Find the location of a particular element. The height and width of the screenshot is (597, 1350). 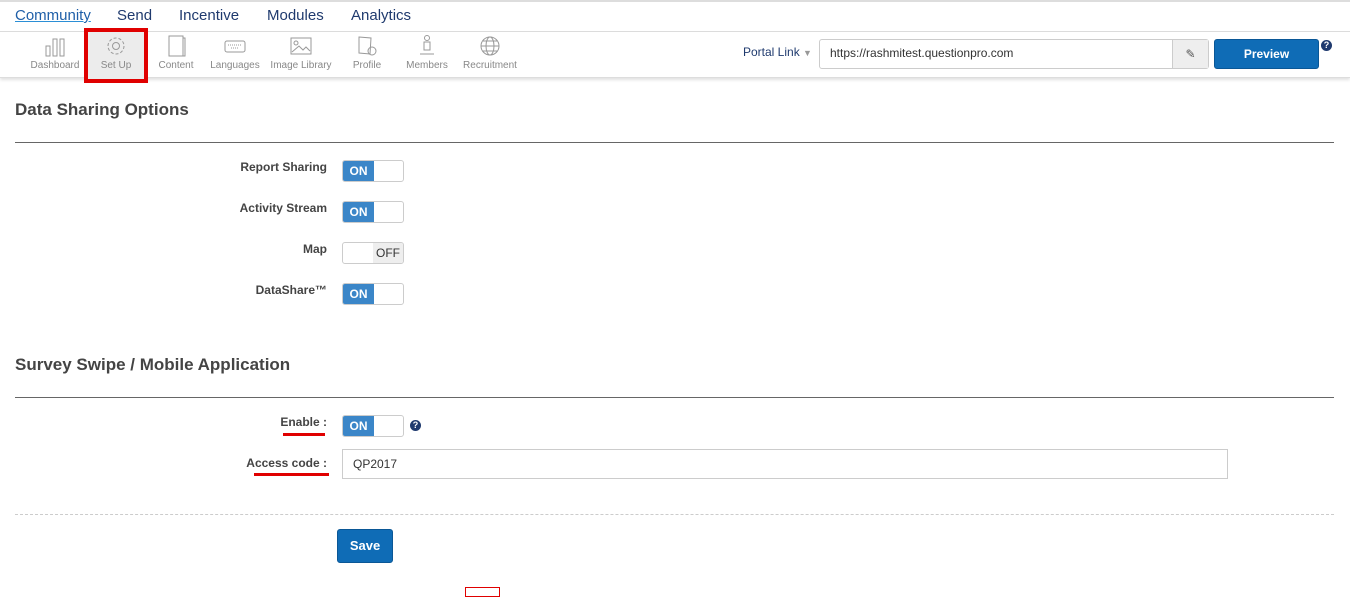

toolbar-label: Recruitment is located at coordinates (490, 65).